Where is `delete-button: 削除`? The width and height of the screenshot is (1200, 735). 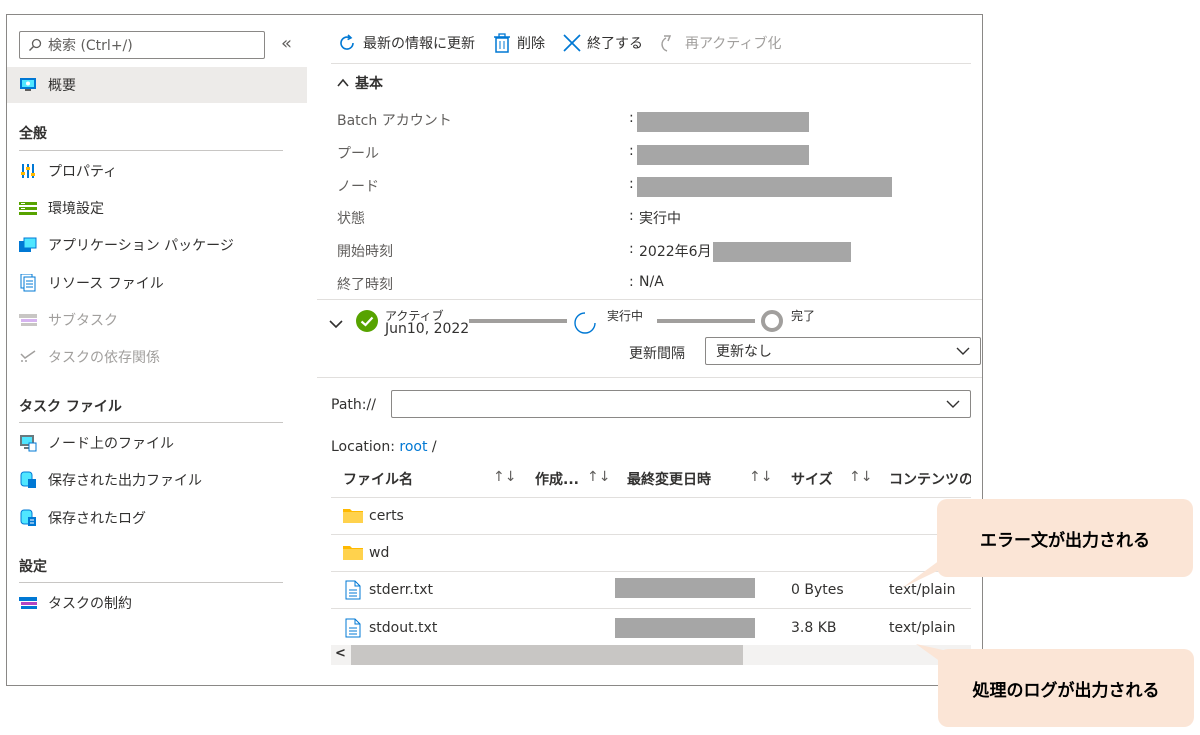
delete-button: 削除 is located at coordinates (519, 43).